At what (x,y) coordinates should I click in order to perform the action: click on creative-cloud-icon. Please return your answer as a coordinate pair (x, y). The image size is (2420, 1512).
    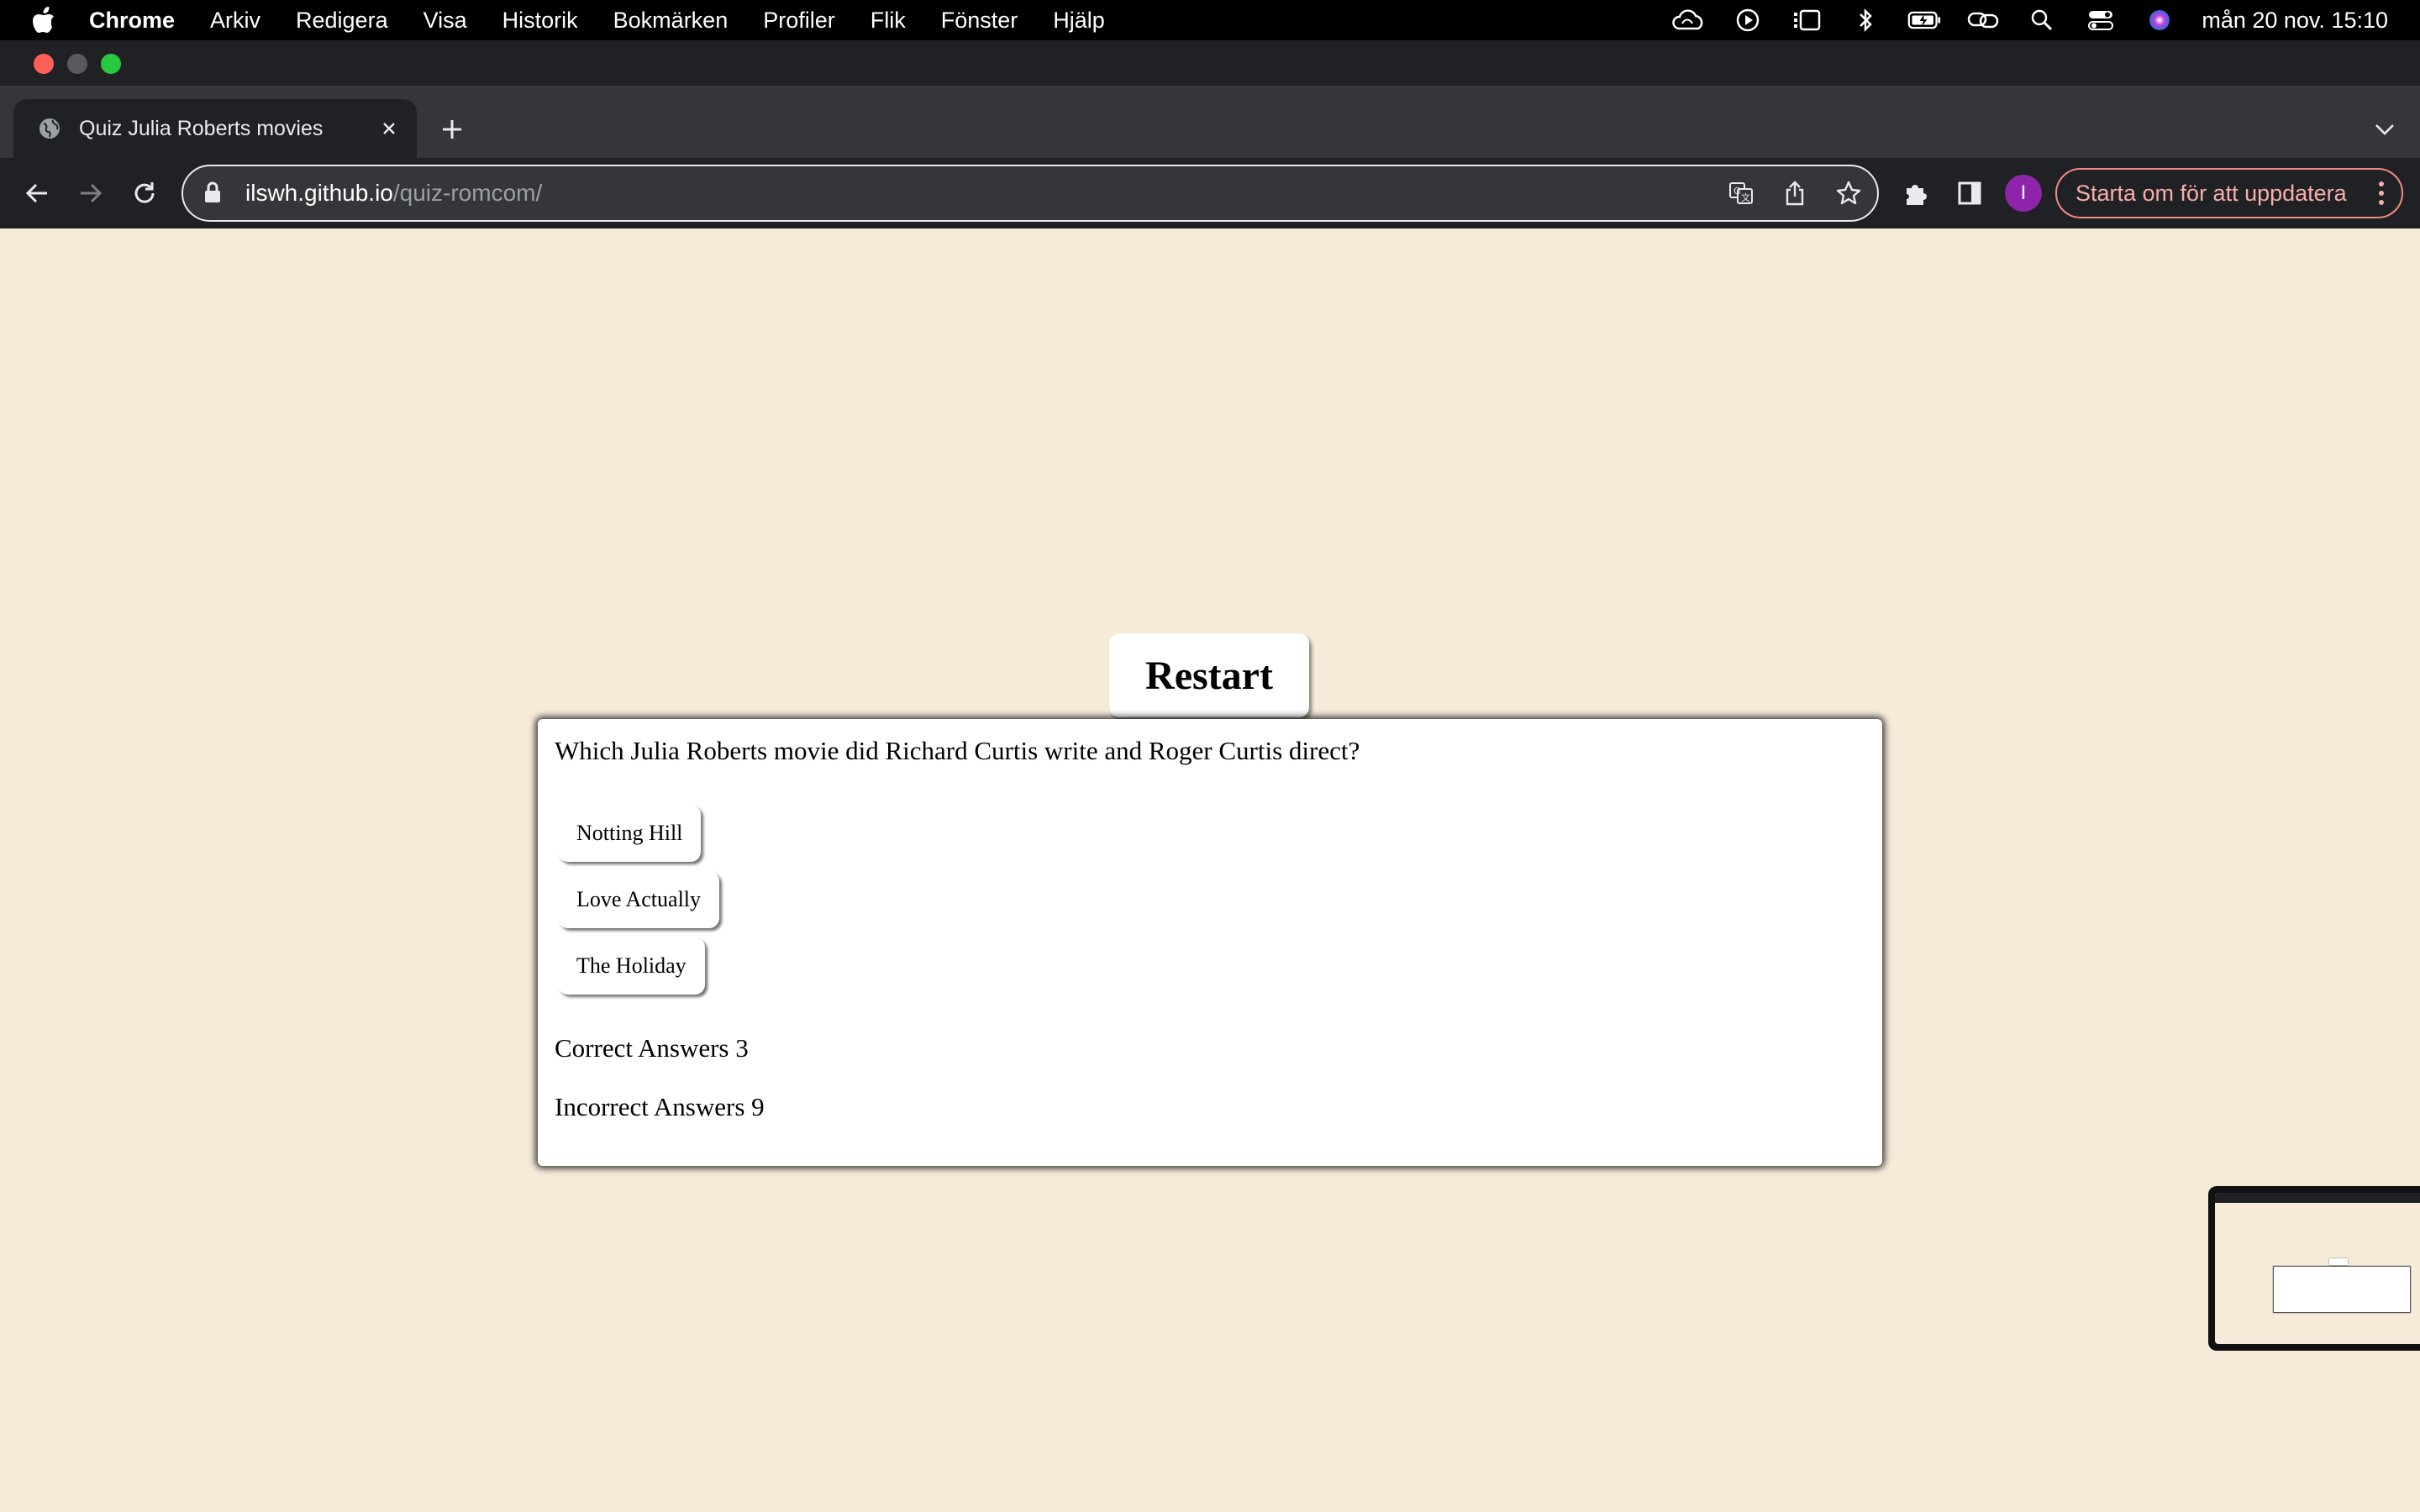
    Looking at the image, I should click on (1689, 20).